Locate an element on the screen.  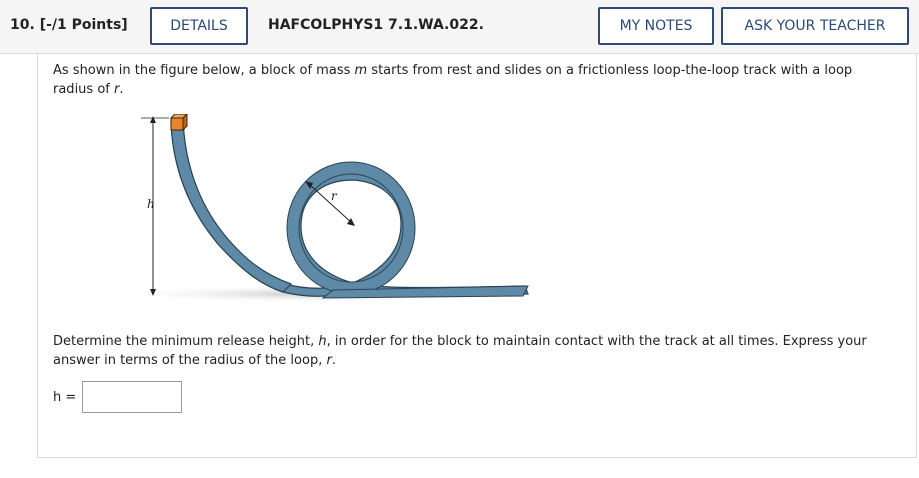
question-text-3: . is located at coordinates (333, 360).